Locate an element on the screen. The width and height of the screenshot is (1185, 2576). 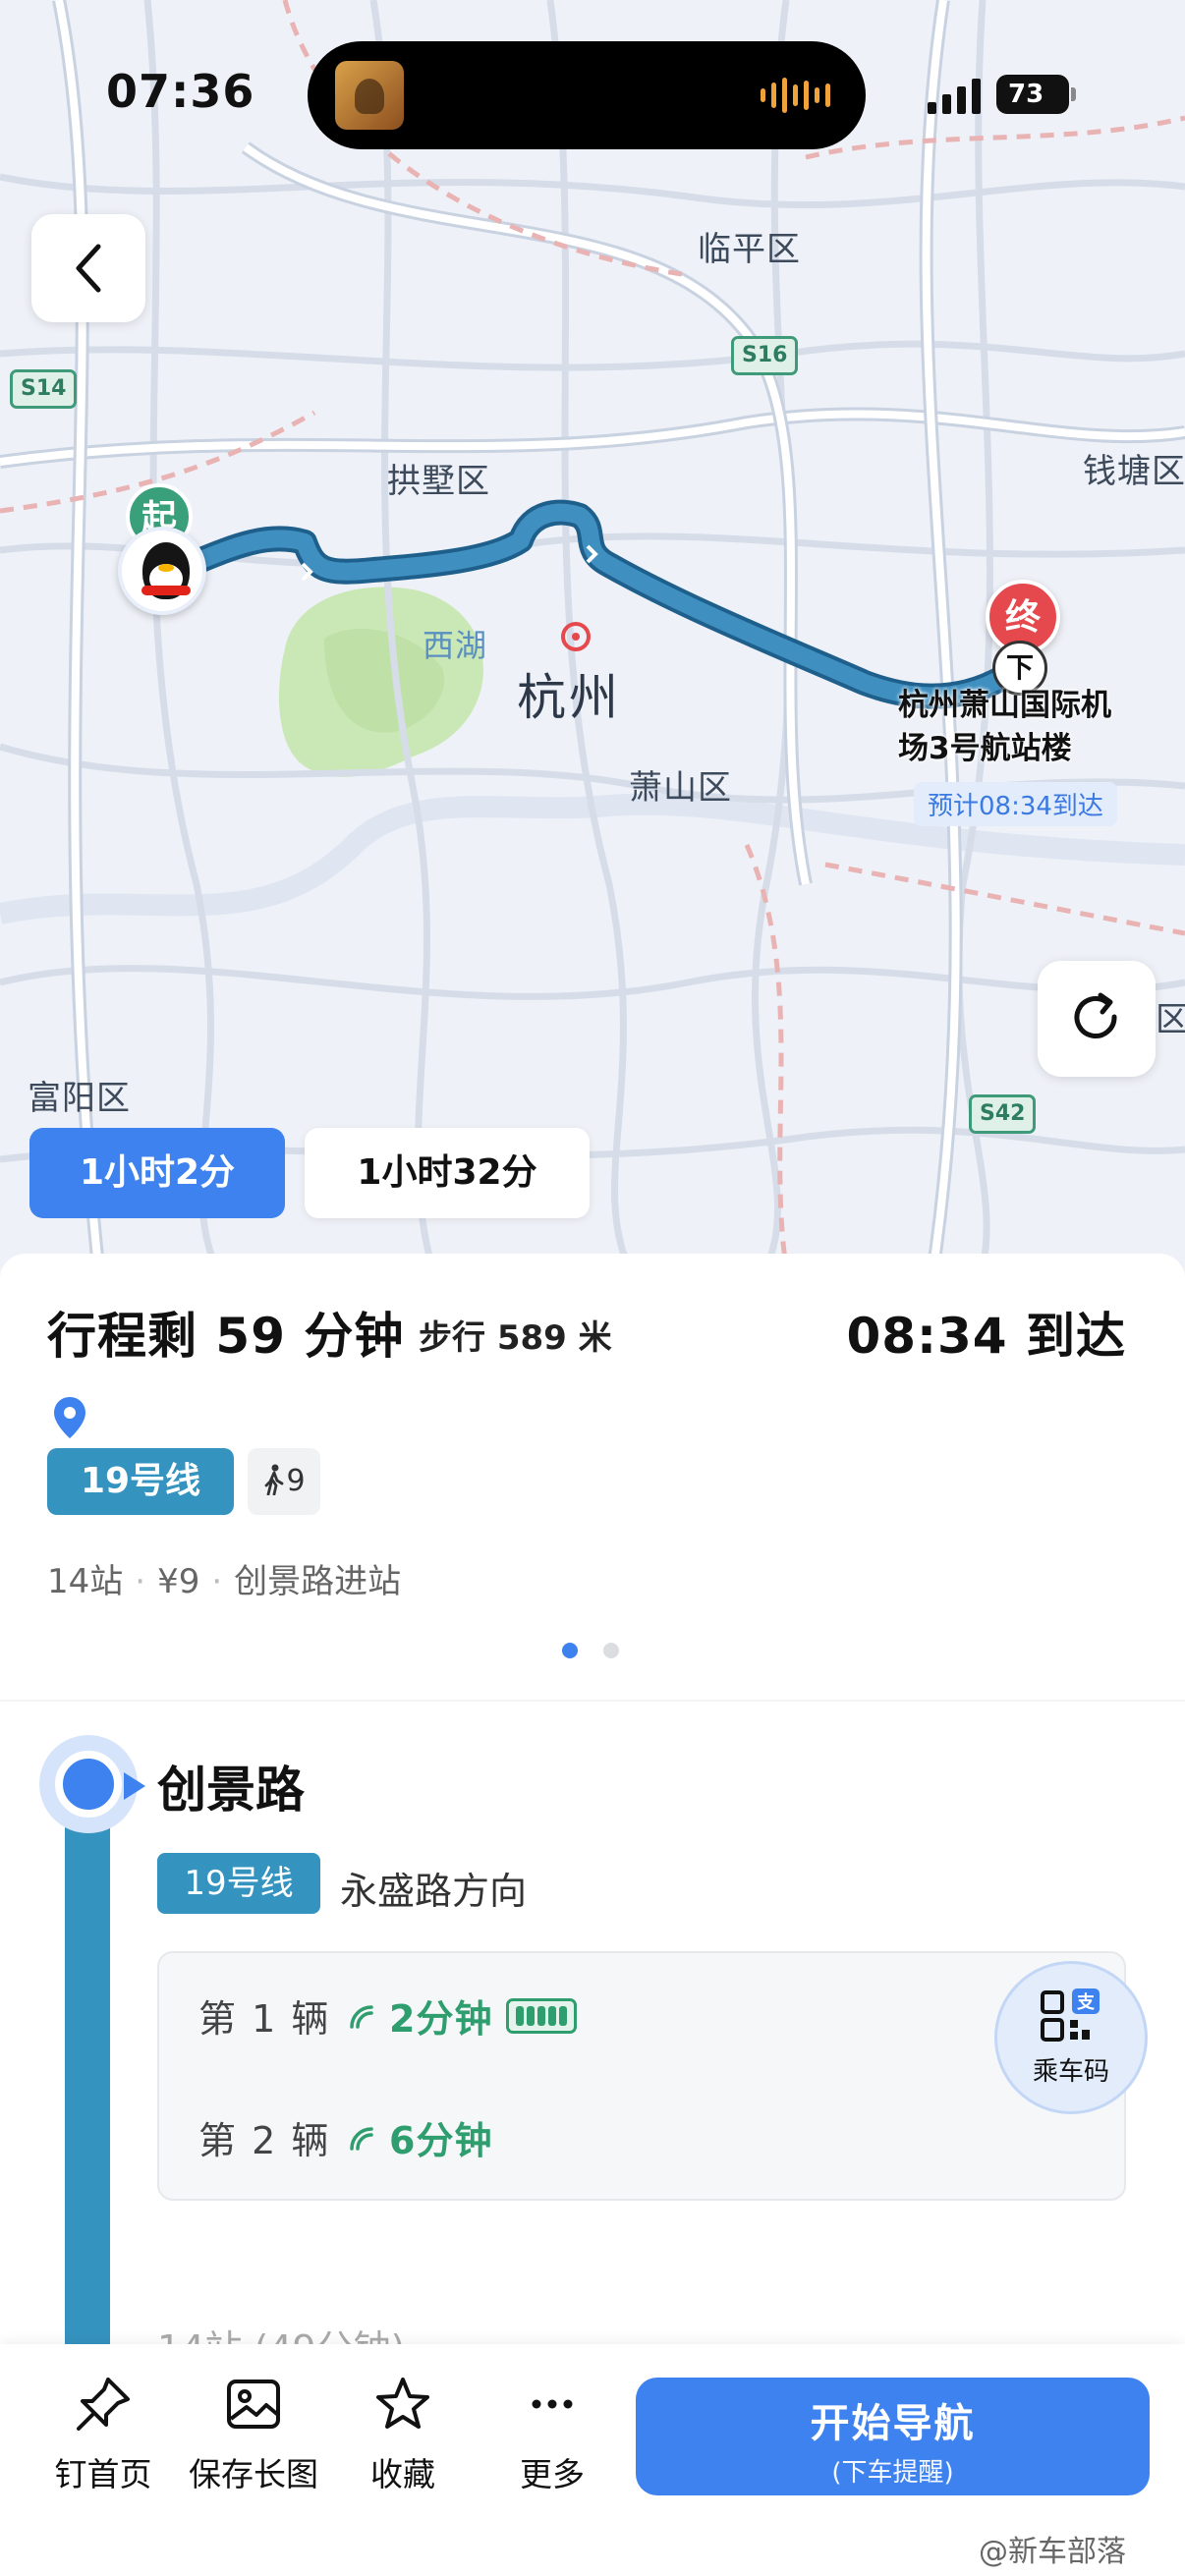
refresh-button is located at coordinates (1097, 1019).